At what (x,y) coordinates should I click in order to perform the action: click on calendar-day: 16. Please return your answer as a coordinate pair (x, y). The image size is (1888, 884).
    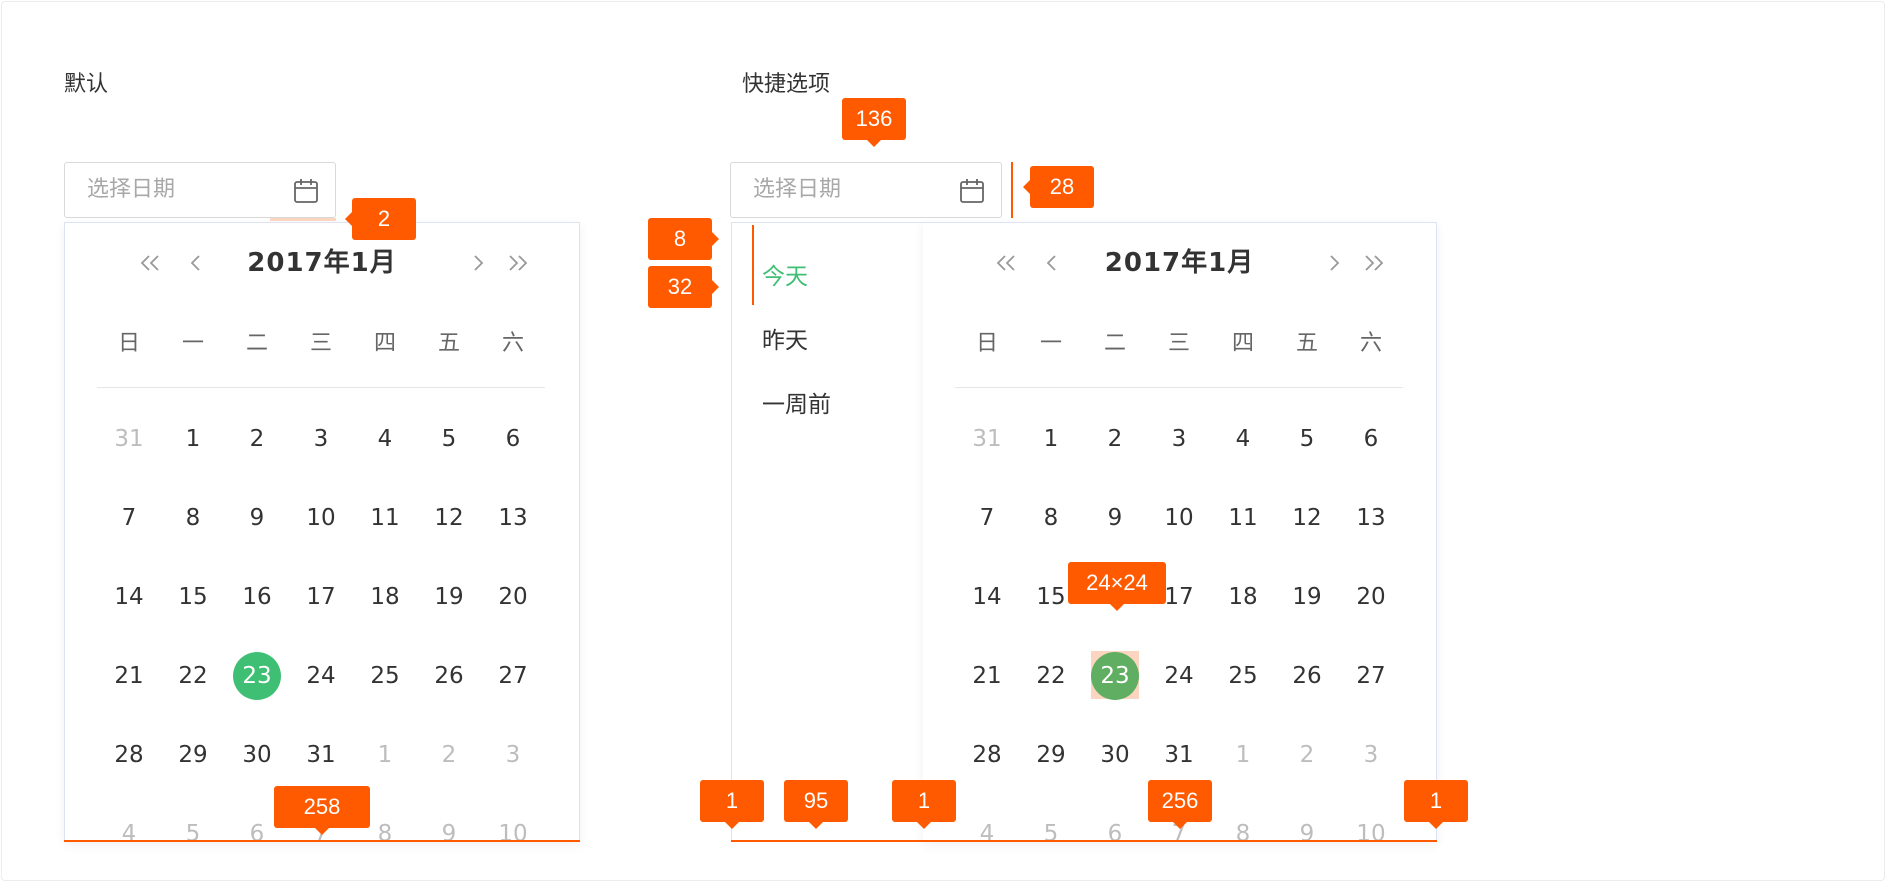
    Looking at the image, I should click on (257, 596).